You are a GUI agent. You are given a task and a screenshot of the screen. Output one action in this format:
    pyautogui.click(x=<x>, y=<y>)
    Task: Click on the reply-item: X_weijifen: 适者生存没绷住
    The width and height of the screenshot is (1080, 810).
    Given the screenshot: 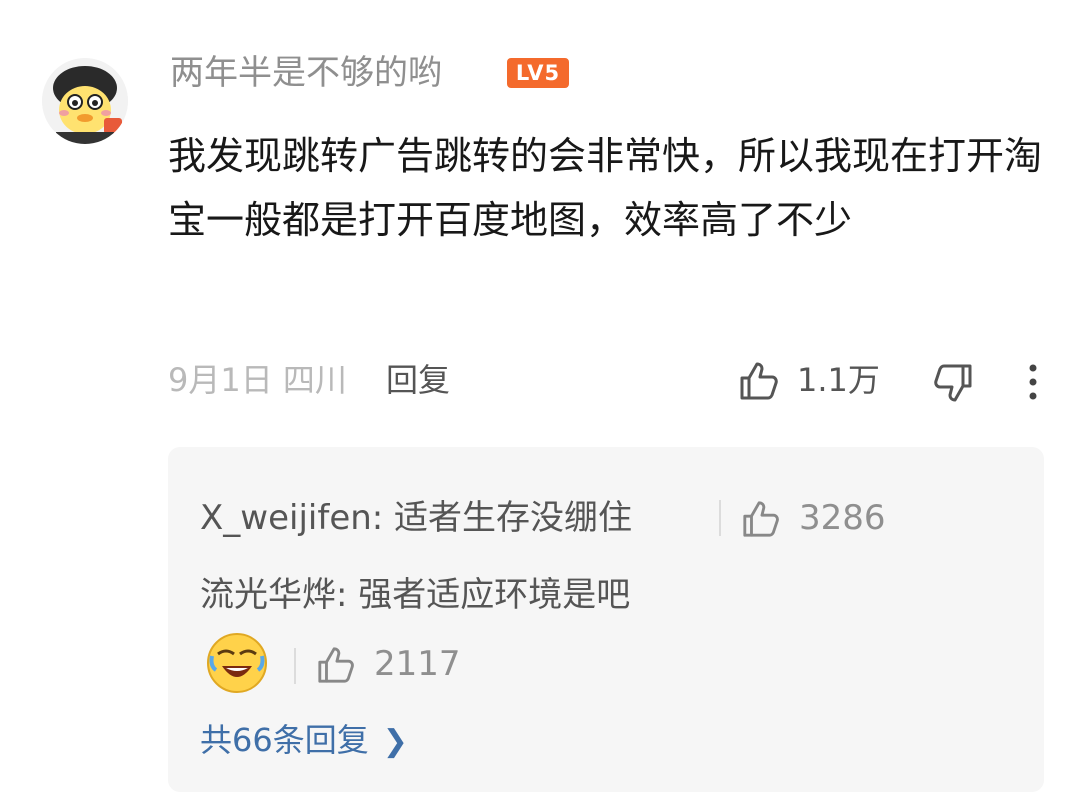 What is the action you would take?
    pyautogui.click(x=416, y=518)
    